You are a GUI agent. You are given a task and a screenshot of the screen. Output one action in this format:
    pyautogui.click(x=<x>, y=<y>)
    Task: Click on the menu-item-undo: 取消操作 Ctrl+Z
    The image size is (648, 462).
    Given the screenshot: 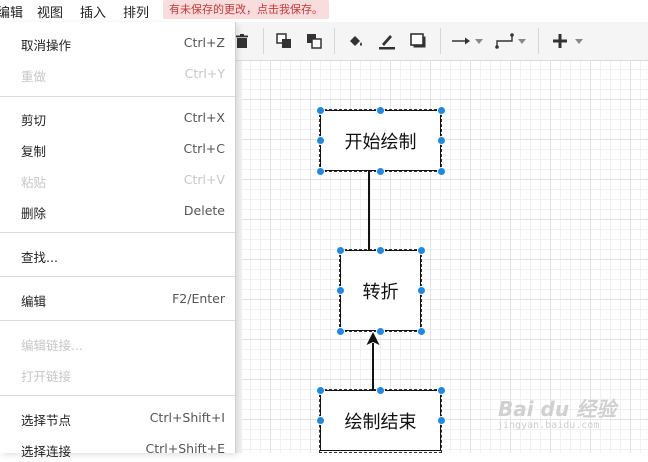 What is the action you would take?
    pyautogui.click(x=117, y=43)
    